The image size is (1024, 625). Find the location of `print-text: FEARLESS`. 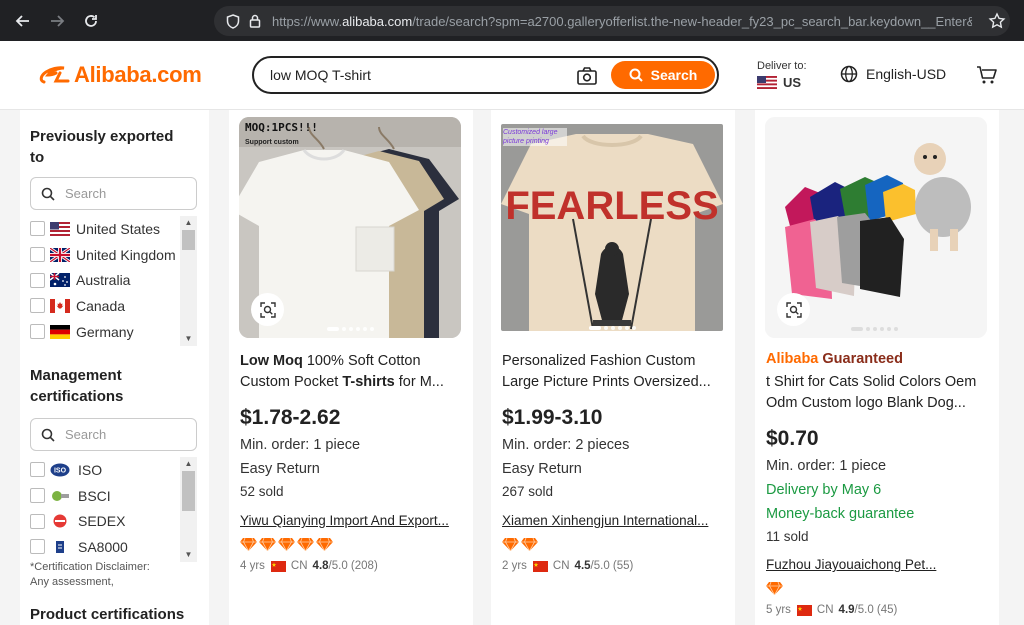

print-text: FEARLESS is located at coordinates (611, 206).